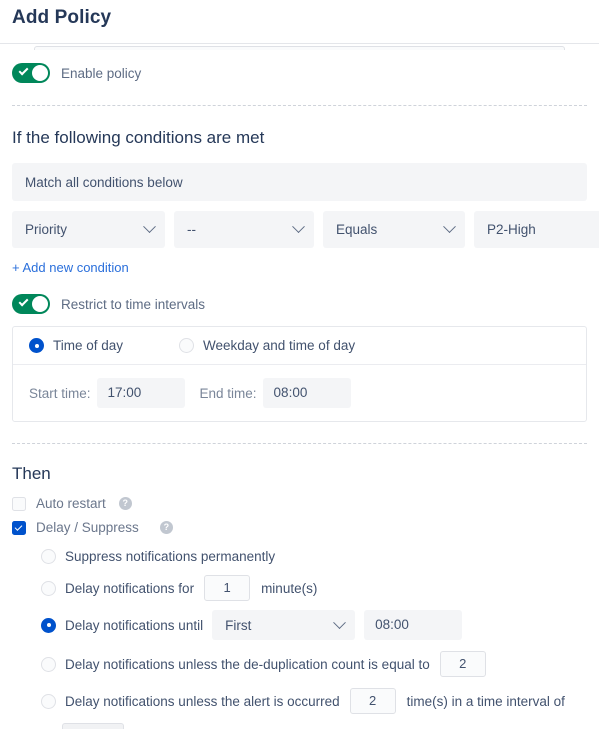  Describe the element at coordinates (88, 345) in the screenshot. I see `radio-time-of-day-label: Time of day` at that location.